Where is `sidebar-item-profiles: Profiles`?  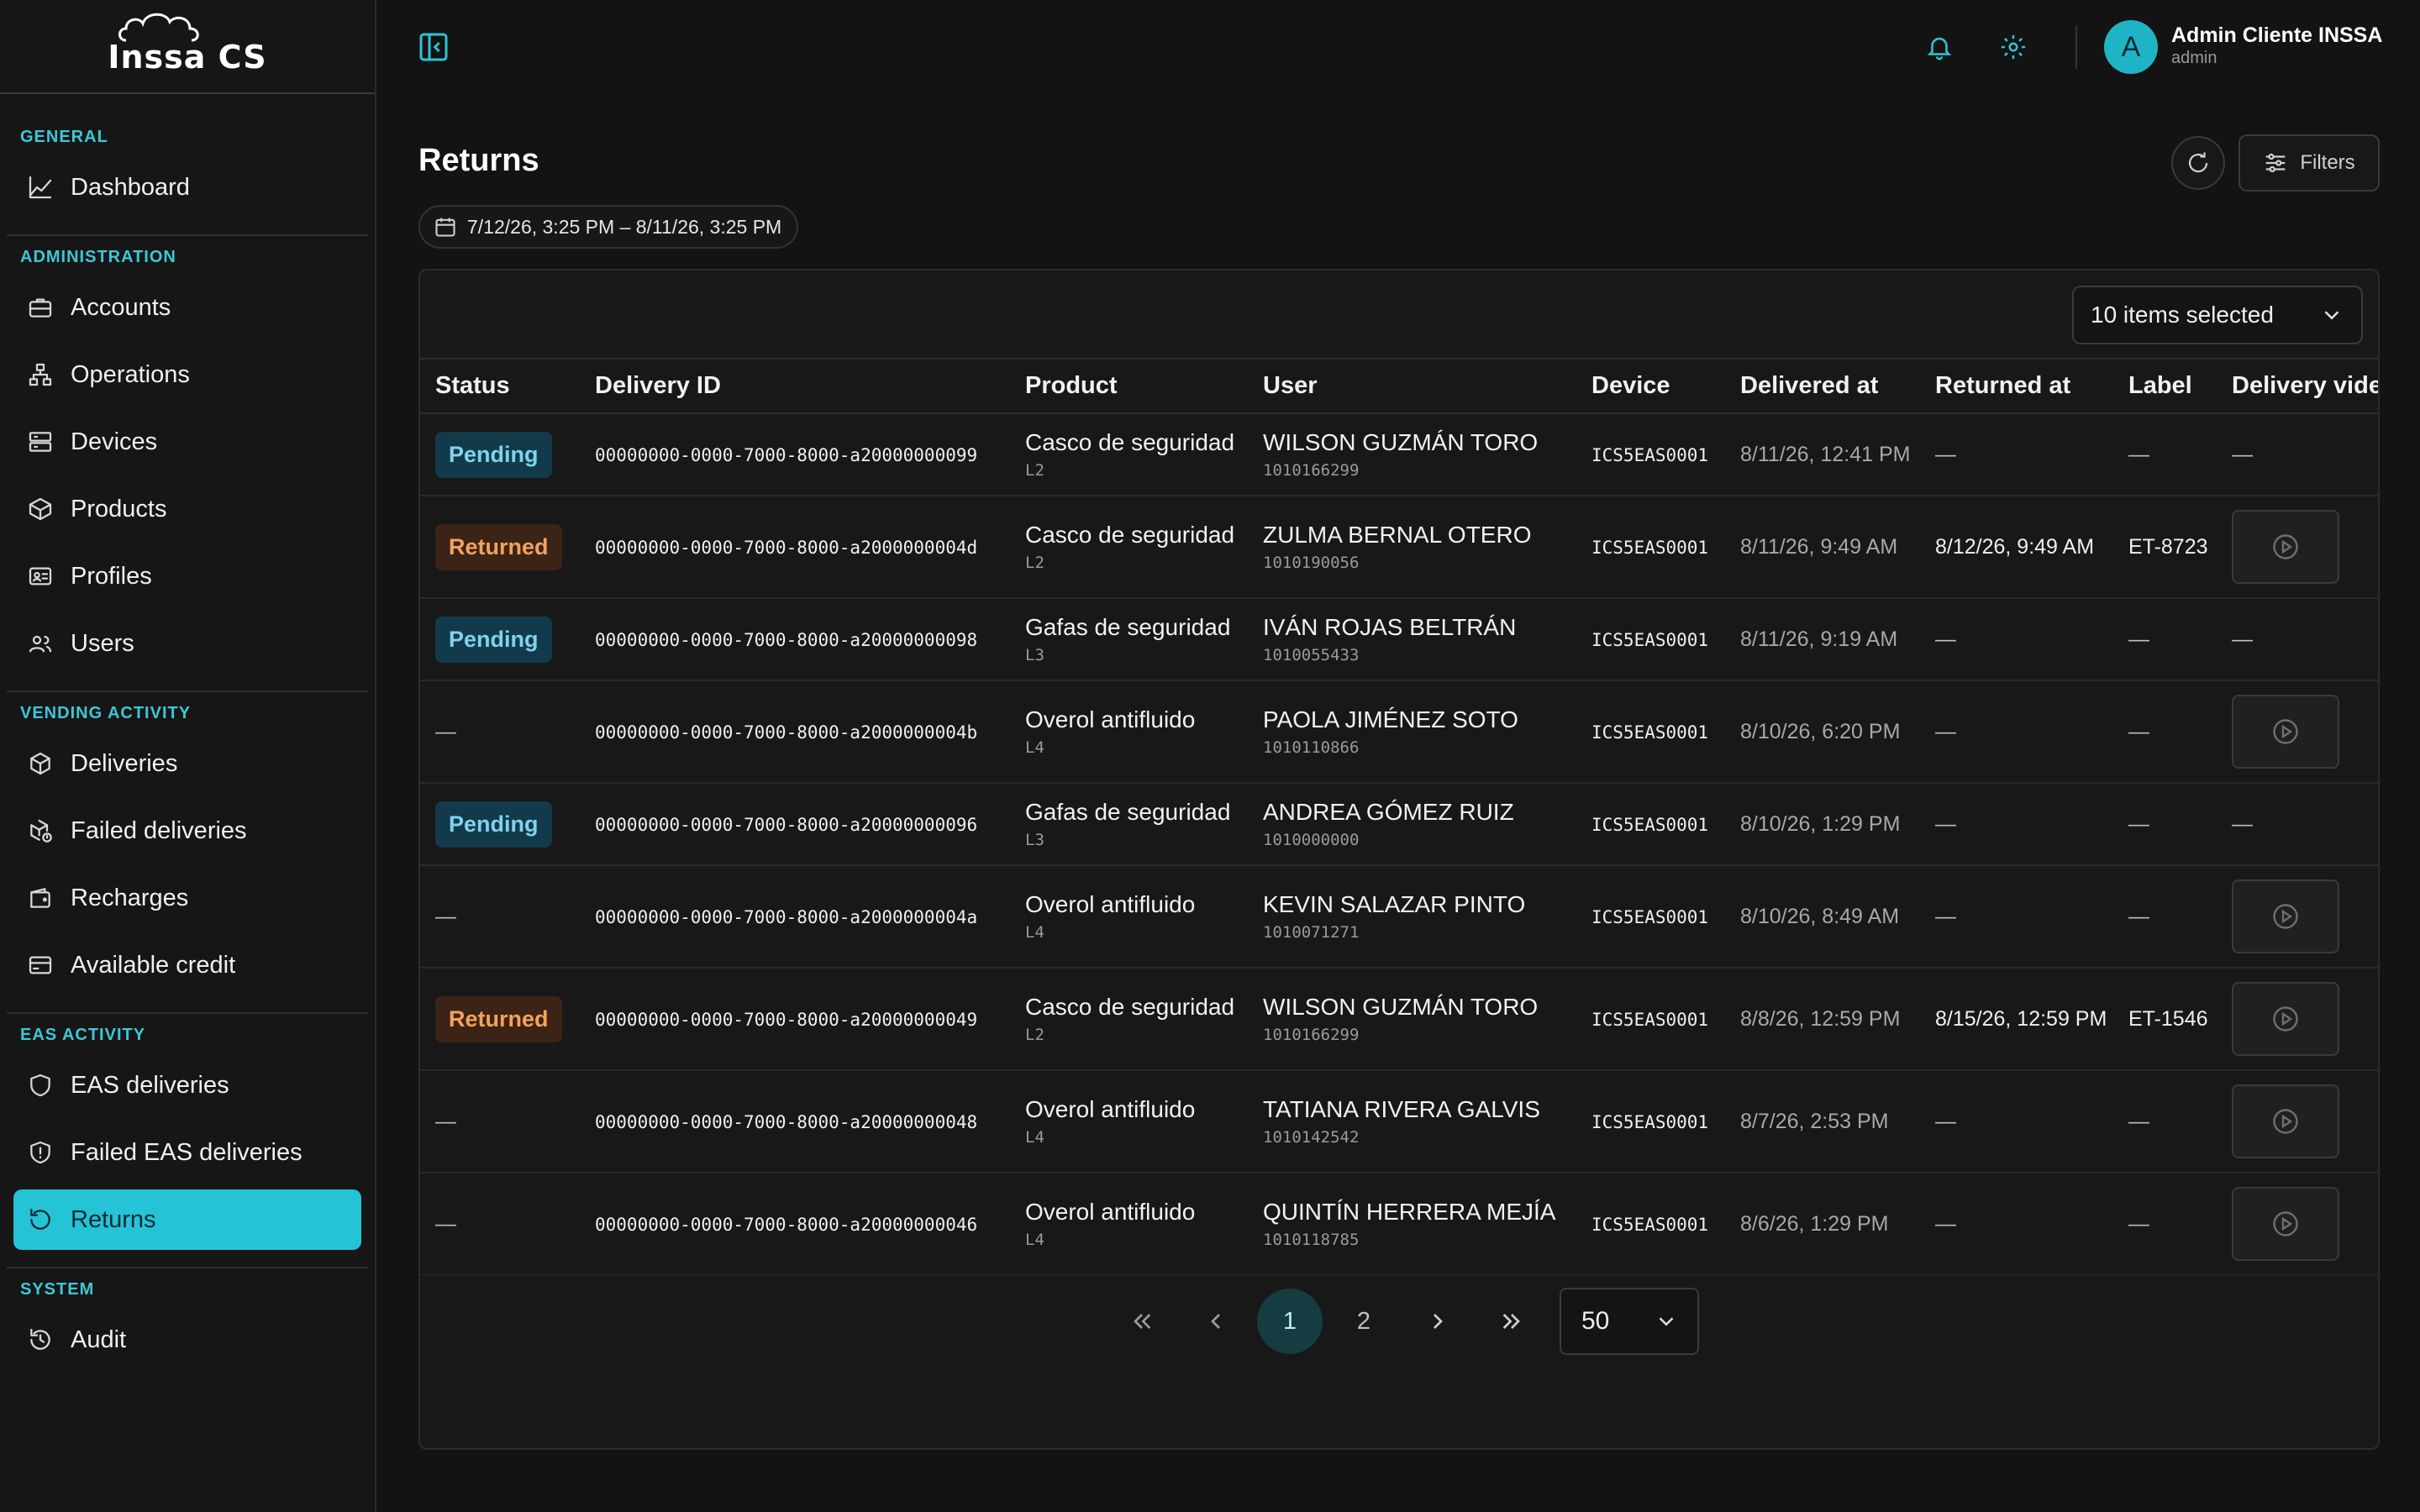 sidebar-item-profiles: Profiles is located at coordinates (187, 576).